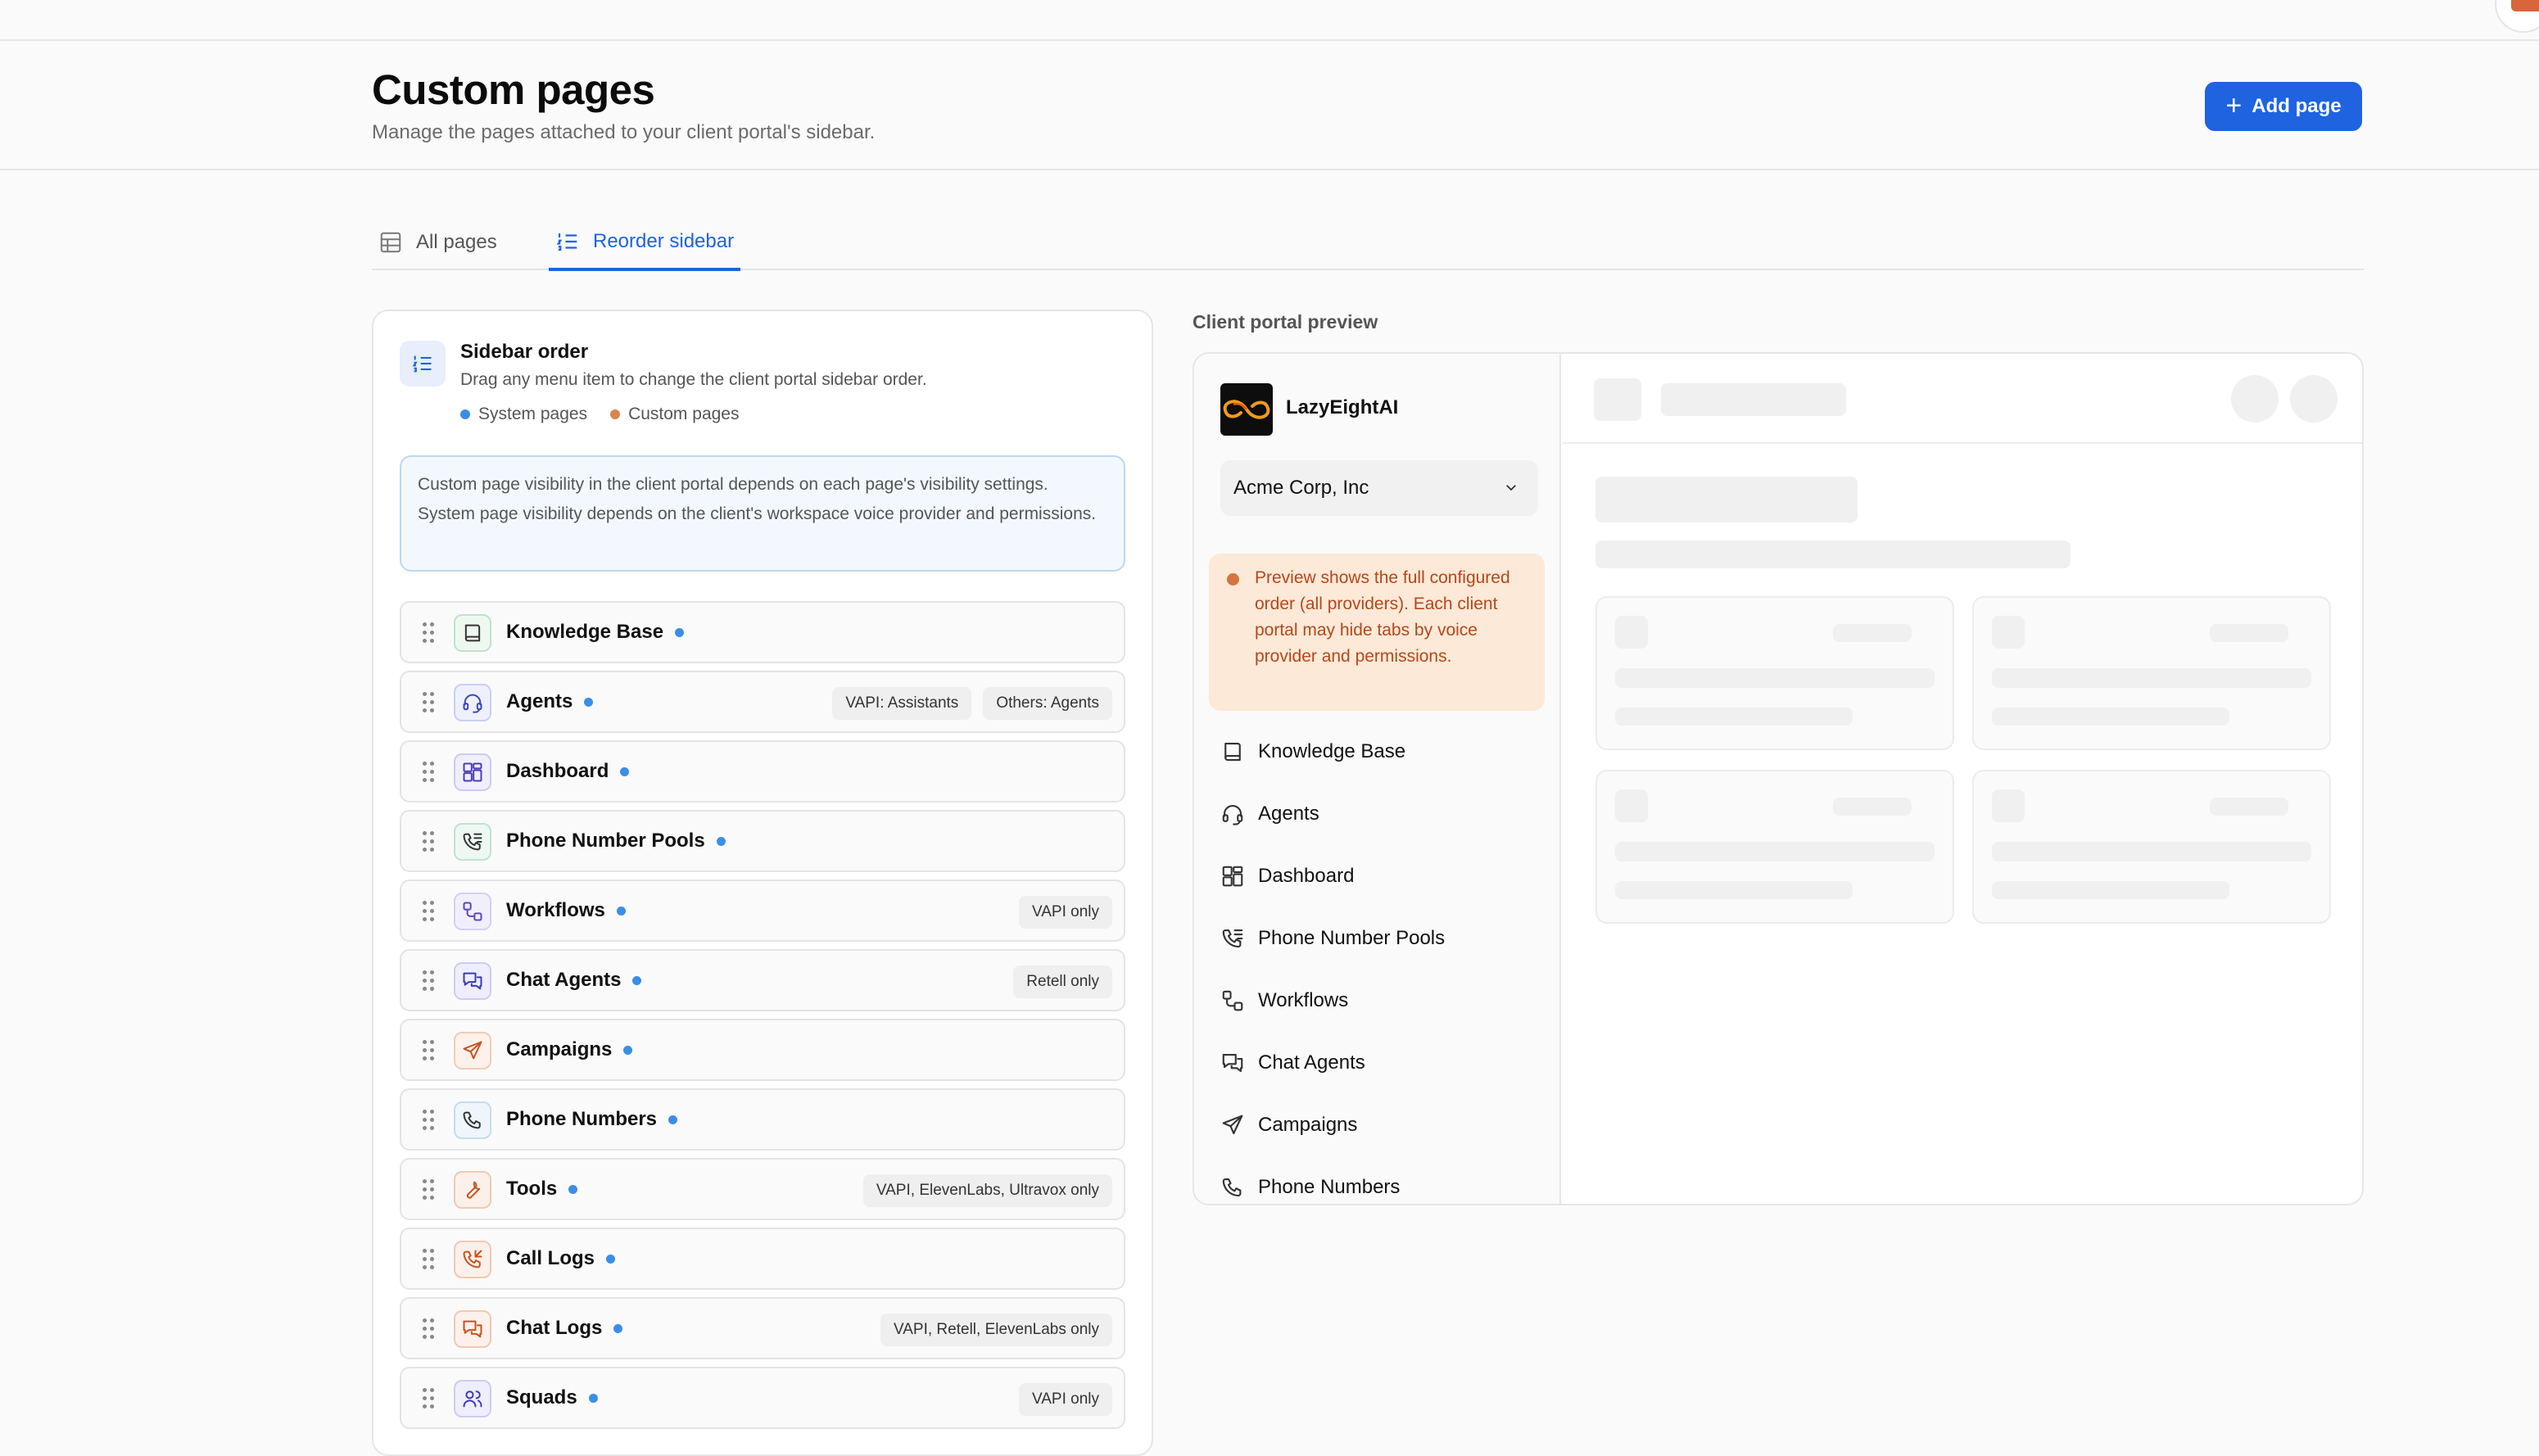  I want to click on provider-badge: VAPI, ElevenLabs, Ultravox only, so click(987, 1191).